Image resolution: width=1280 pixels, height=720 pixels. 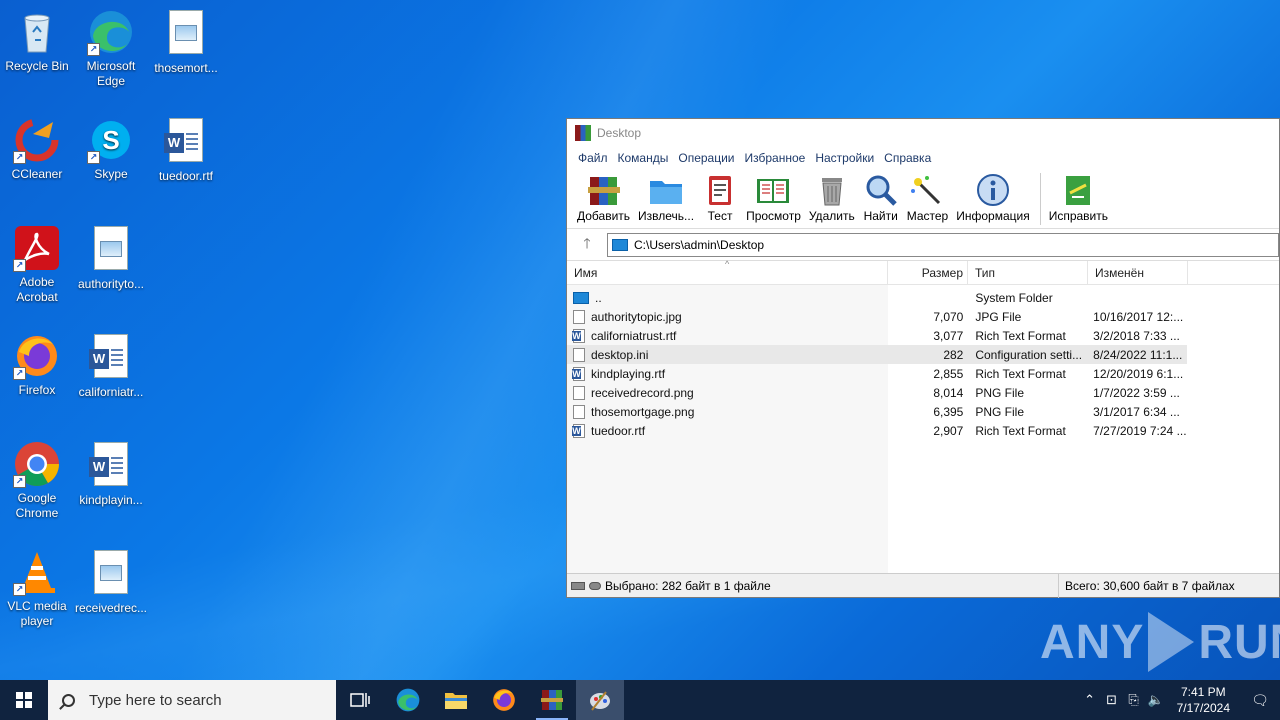 What do you see at coordinates (1138, 272) in the screenshot?
I see `column-modified: Изменён` at bounding box center [1138, 272].